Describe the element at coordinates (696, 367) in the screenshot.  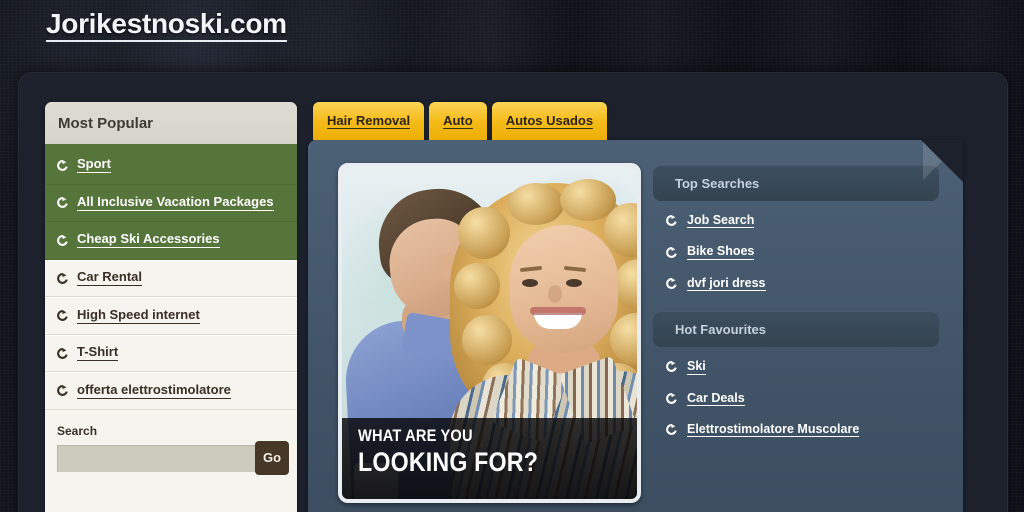
I see `widget-link-label: Ski` at that location.